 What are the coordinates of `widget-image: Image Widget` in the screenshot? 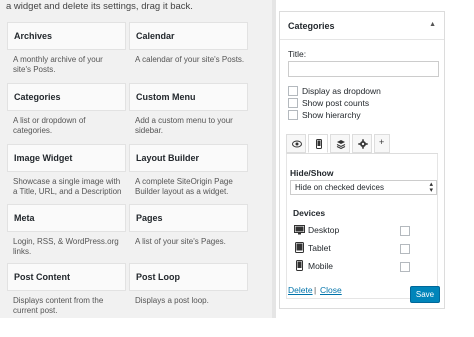 It's located at (66, 158).